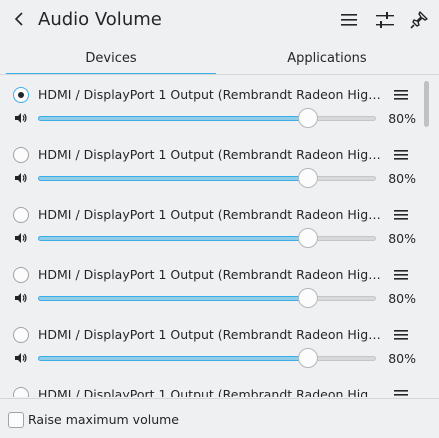 Image resolution: width=439 pixels, height=438 pixels. Describe the element at coordinates (426, 237) in the screenshot. I see `scrollbar` at that location.